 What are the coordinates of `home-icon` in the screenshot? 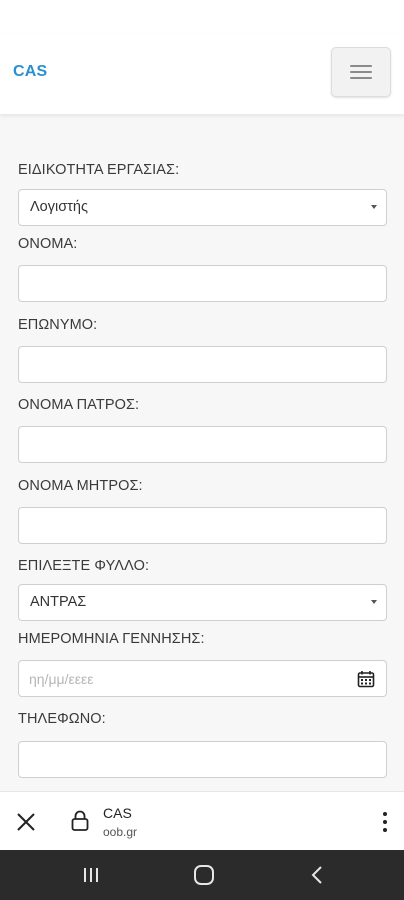 It's located at (204, 875).